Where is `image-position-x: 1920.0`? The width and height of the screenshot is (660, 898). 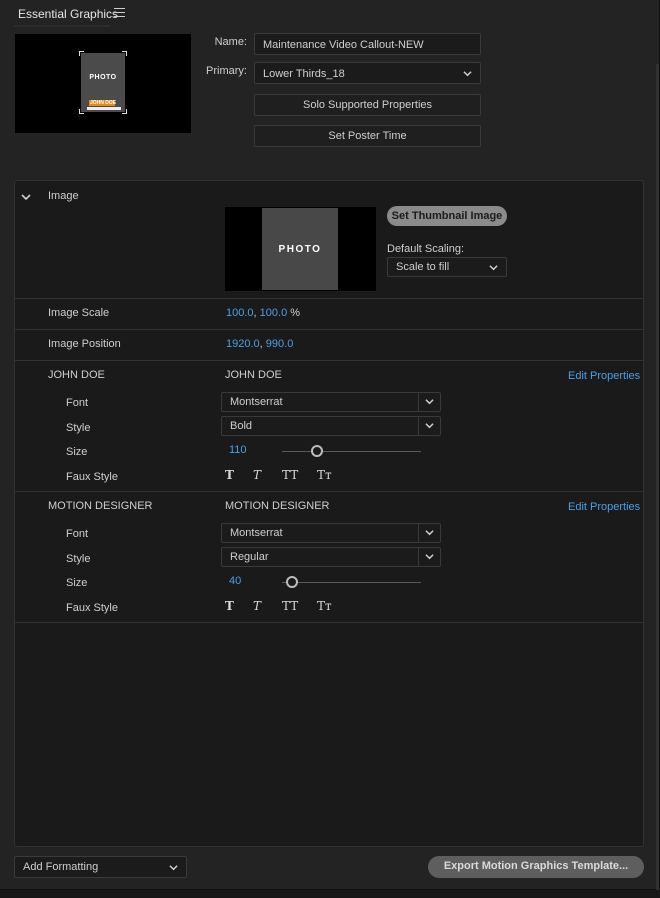 image-position-x: 1920.0 is located at coordinates (243, 344).